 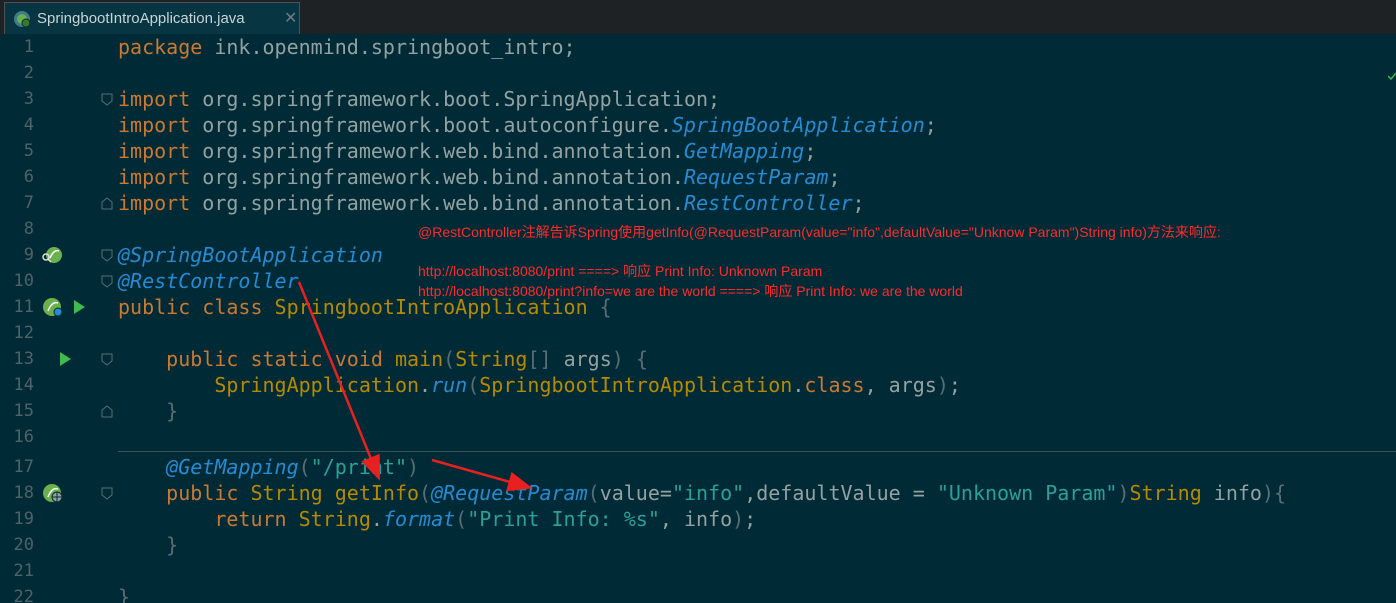 I want to click on line-number: 15, so click(x=23, y=411).